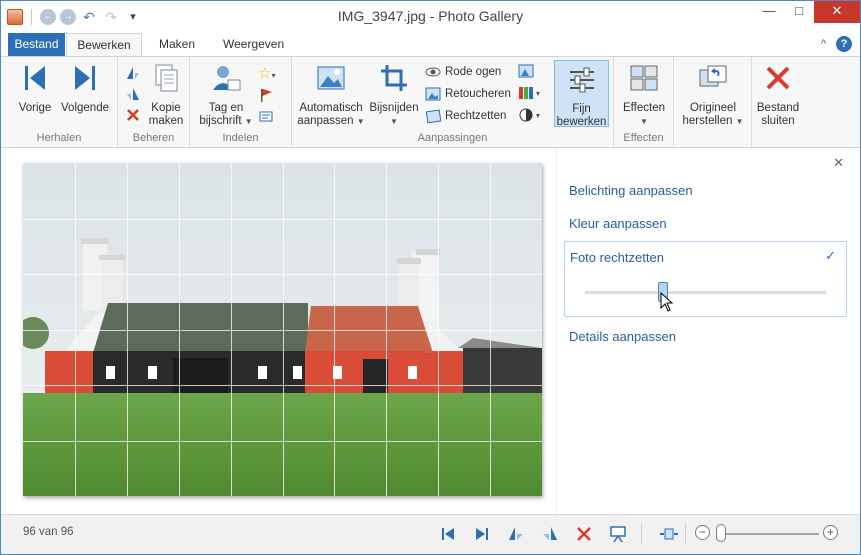 The image size is (861, 555). I want to click on copy-icon, so click(166, 78).